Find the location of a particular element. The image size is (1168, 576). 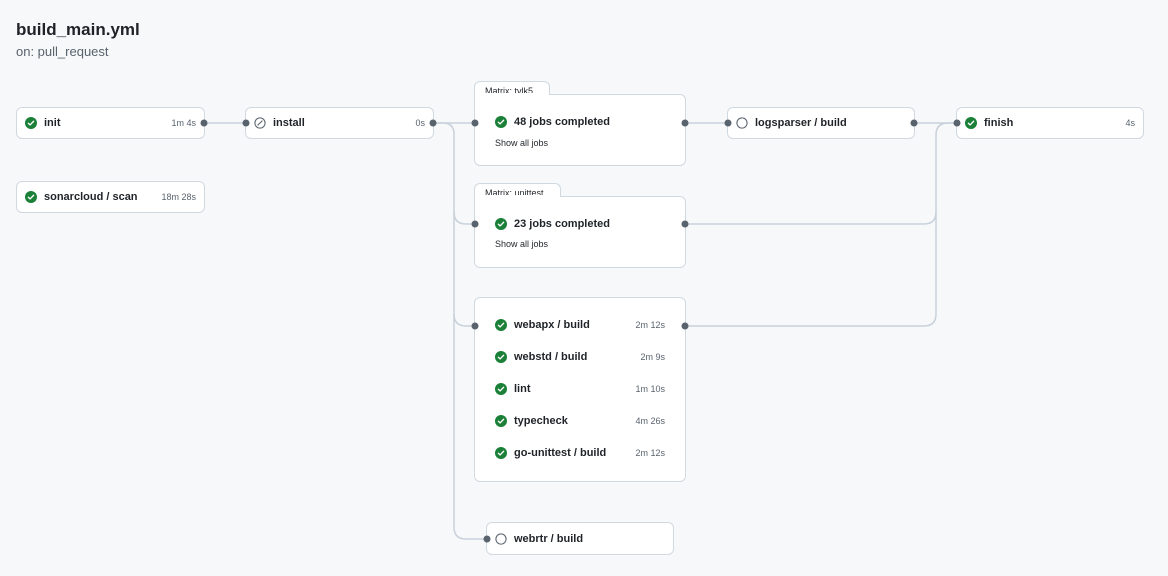

job-name: install is located at coordinates (289, 123).